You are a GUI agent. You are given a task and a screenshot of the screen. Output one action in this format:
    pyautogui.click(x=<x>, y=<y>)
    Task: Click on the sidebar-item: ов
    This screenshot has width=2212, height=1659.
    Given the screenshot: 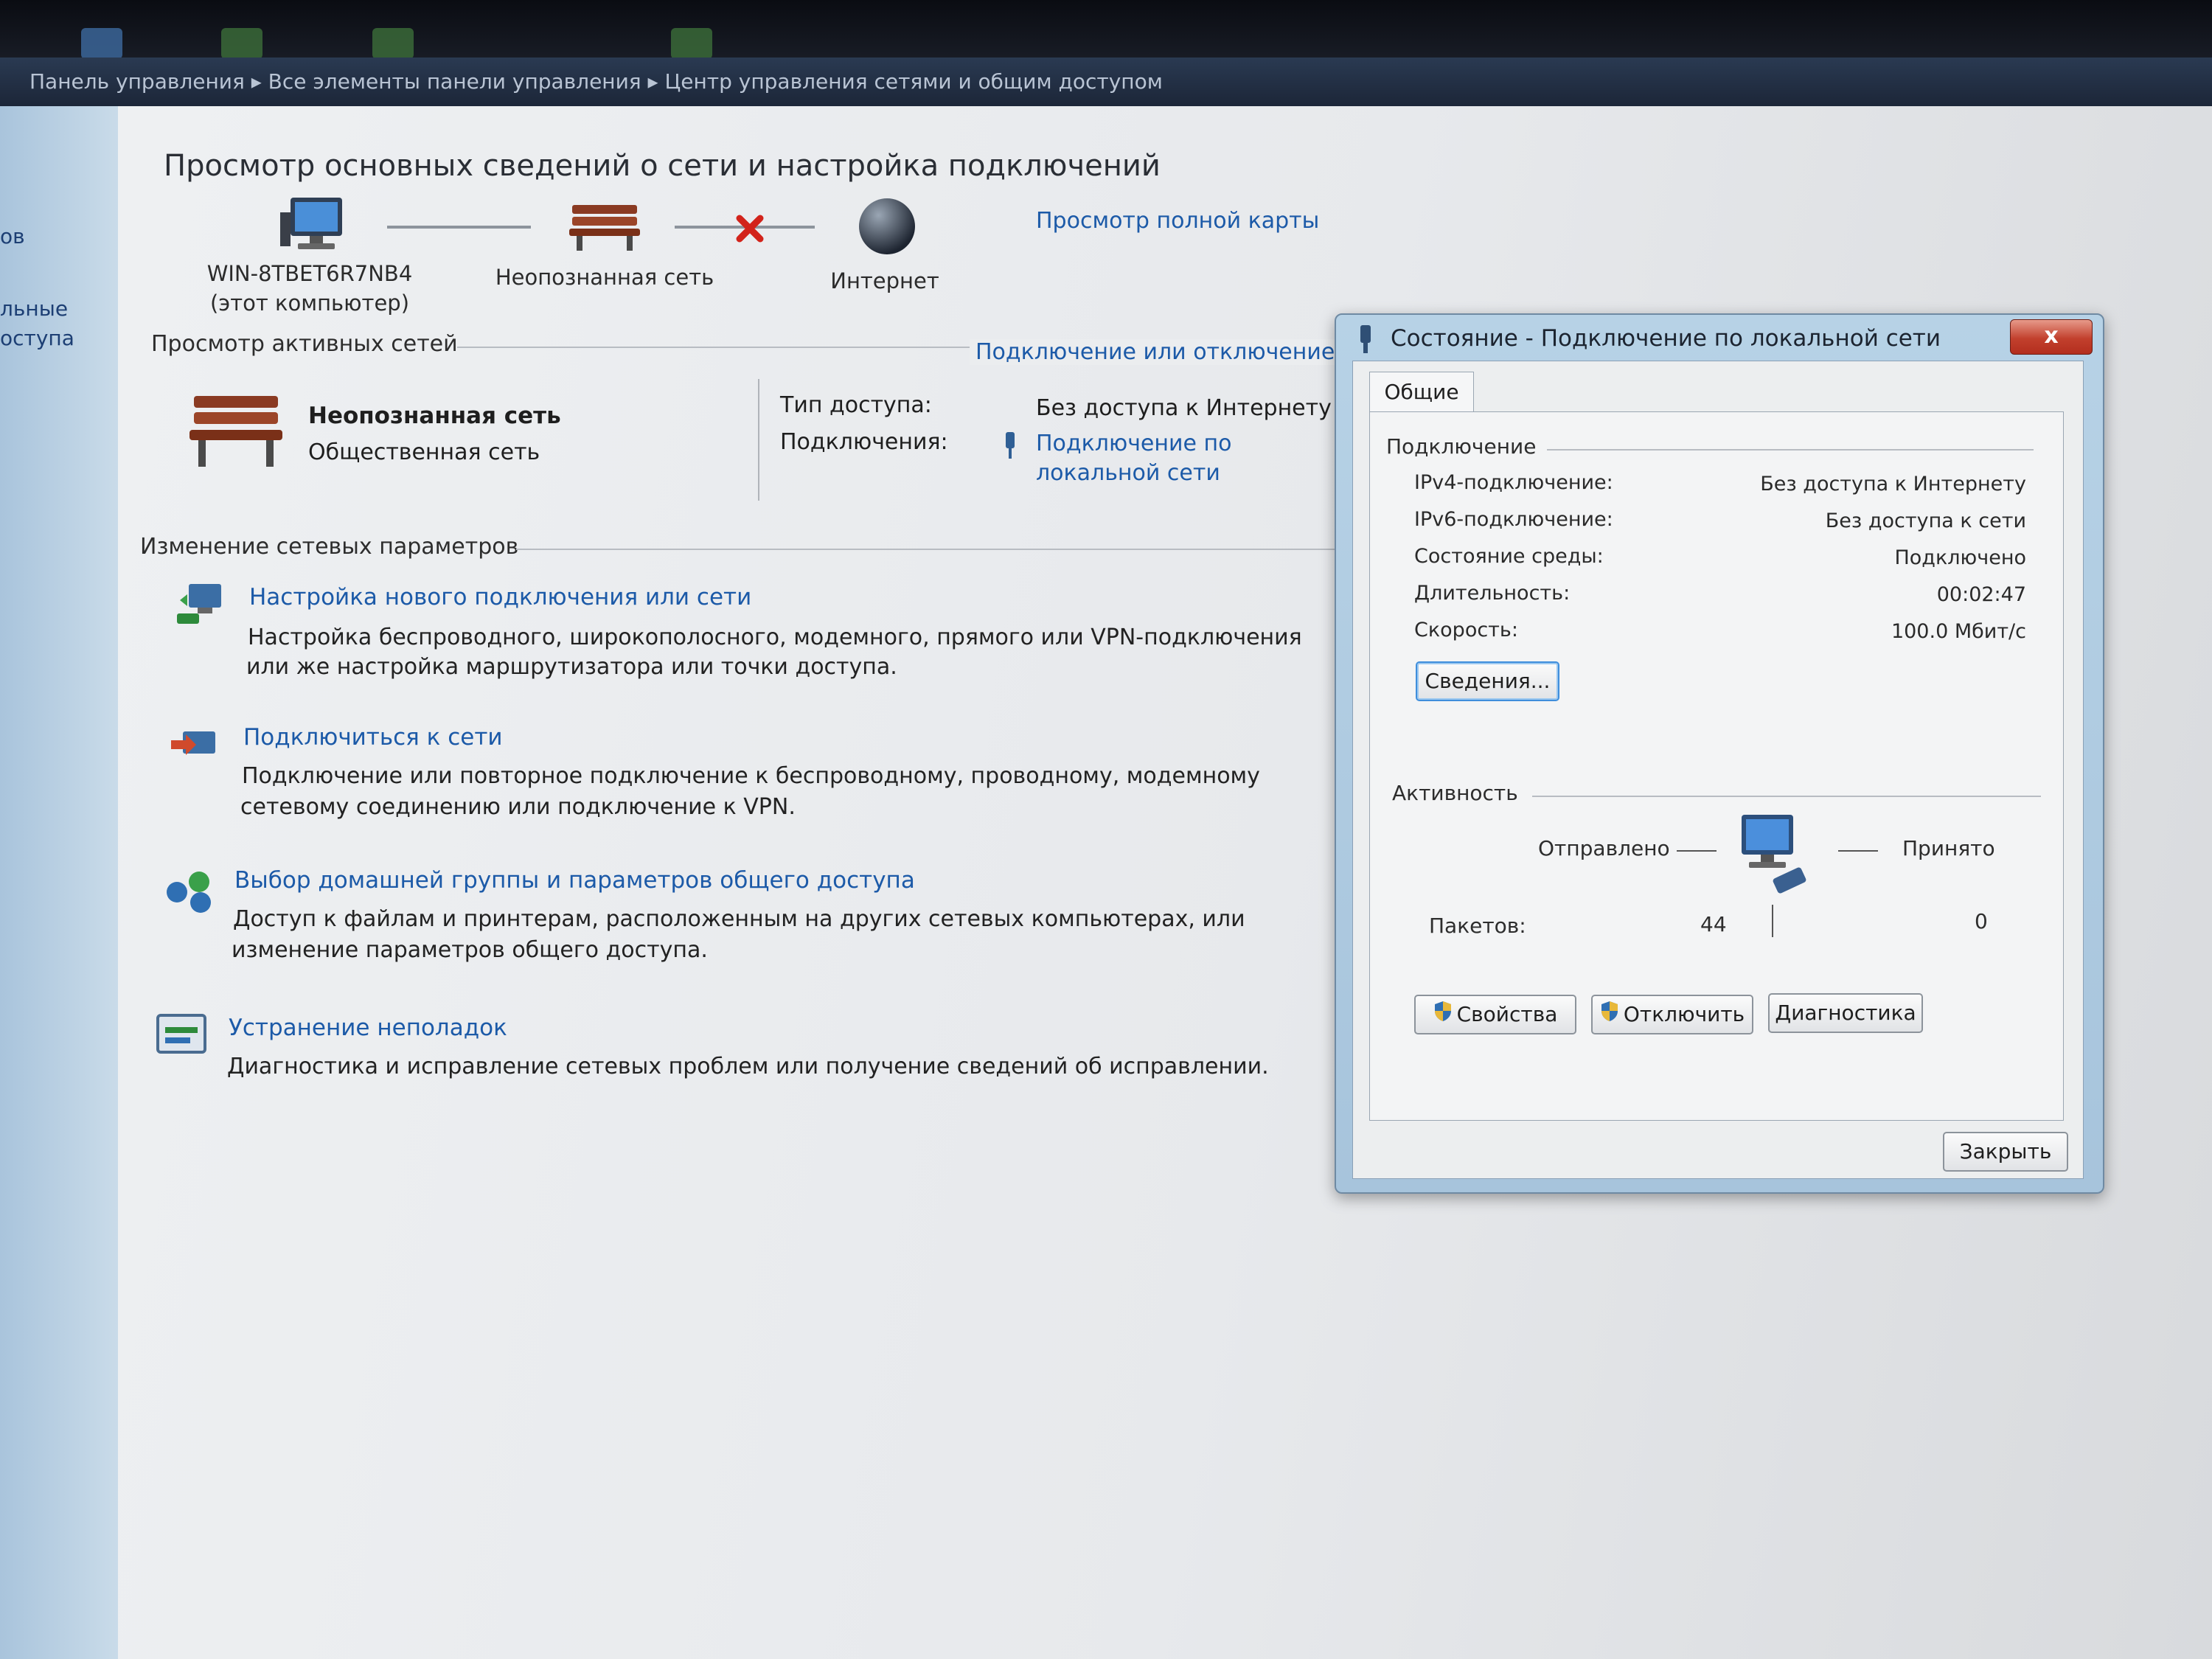 What is the action you would take?
    pyautogui.click(x=12, y=236)
    